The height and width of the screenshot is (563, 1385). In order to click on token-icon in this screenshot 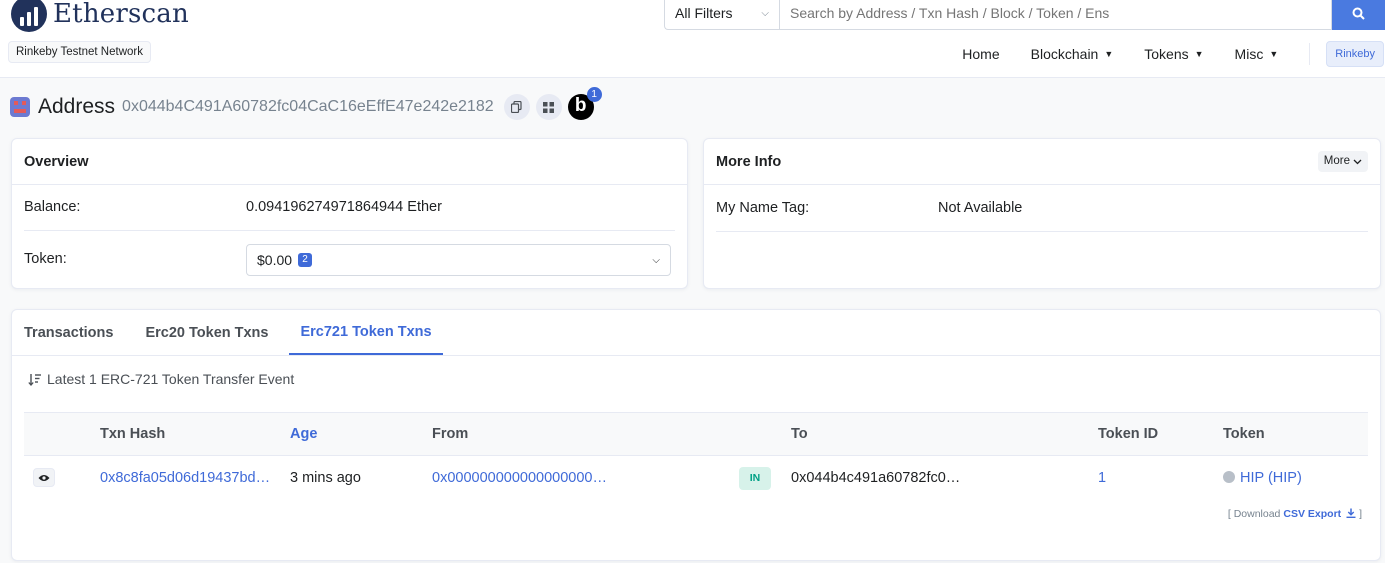, I will do `click(1229, 477)`.